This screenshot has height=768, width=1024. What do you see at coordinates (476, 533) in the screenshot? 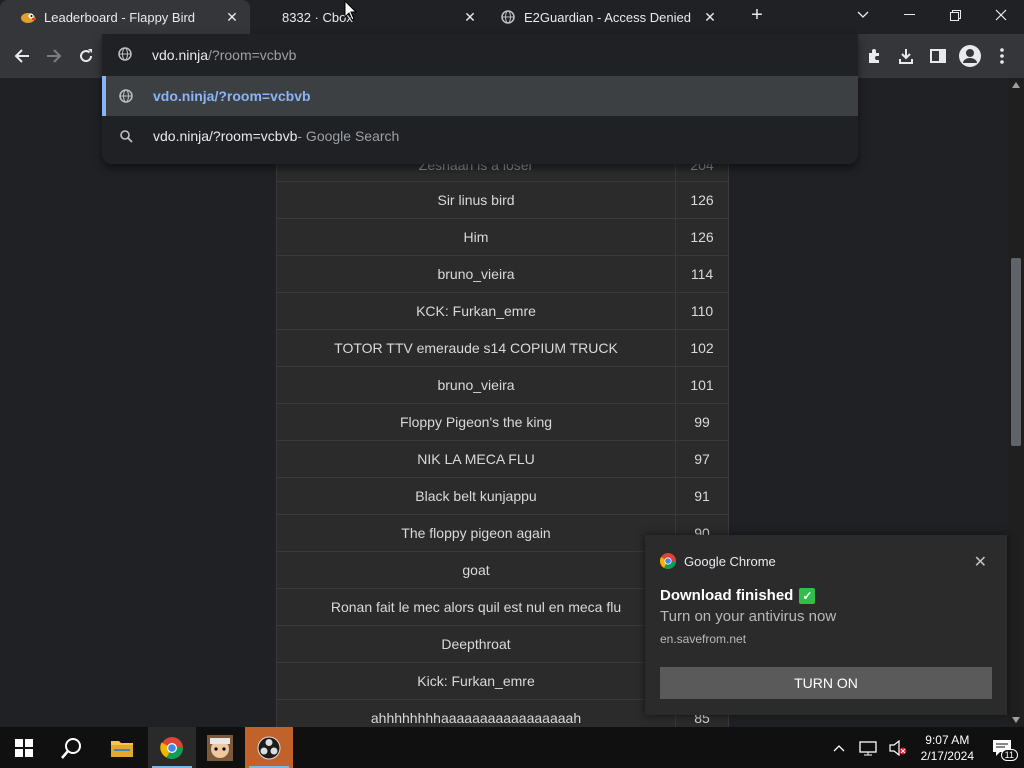
I see `player-name: The floppy pigeon again` at bounding box center [476, 533].